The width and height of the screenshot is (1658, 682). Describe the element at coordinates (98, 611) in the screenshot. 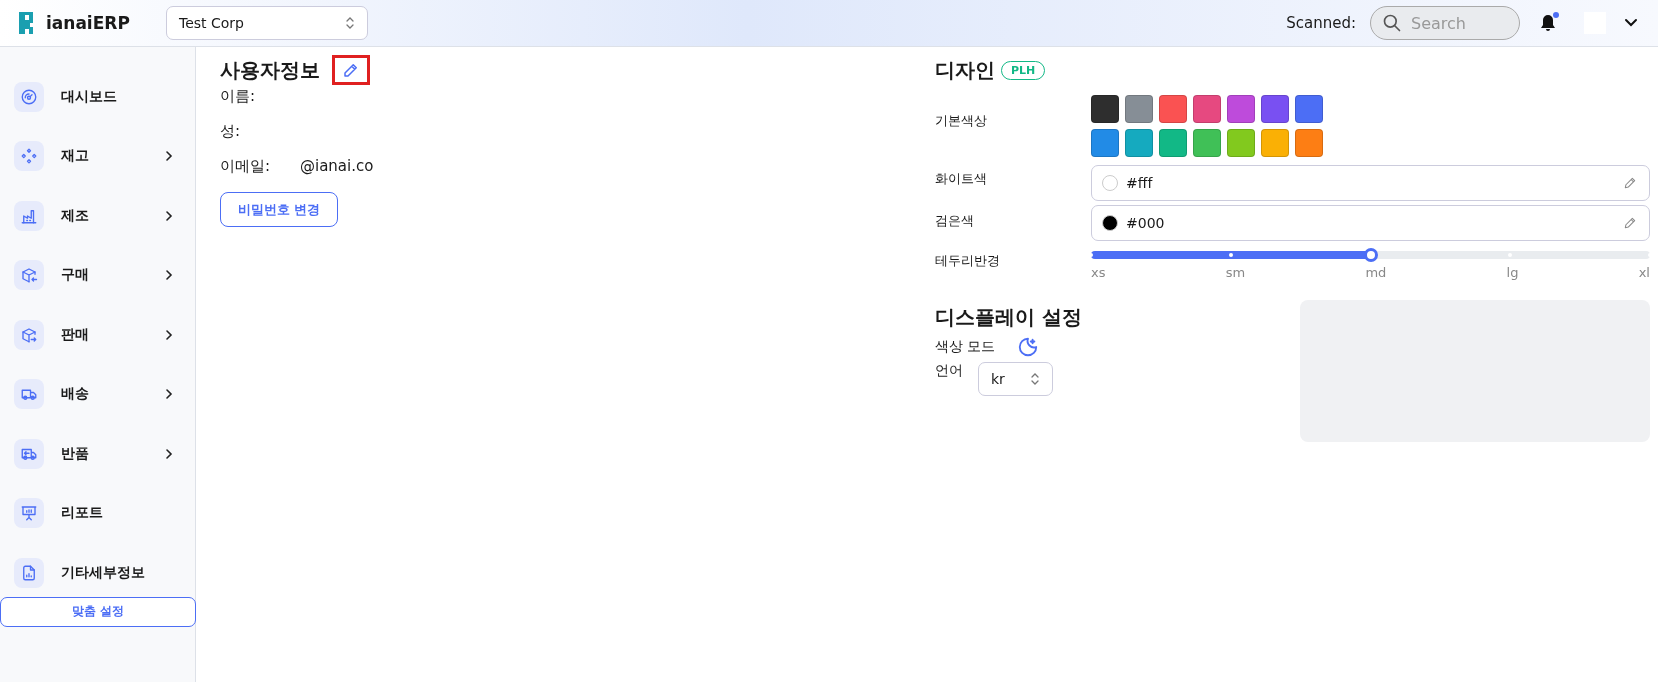

I see `custom-settings-button: 맞춤 설정` at that location.